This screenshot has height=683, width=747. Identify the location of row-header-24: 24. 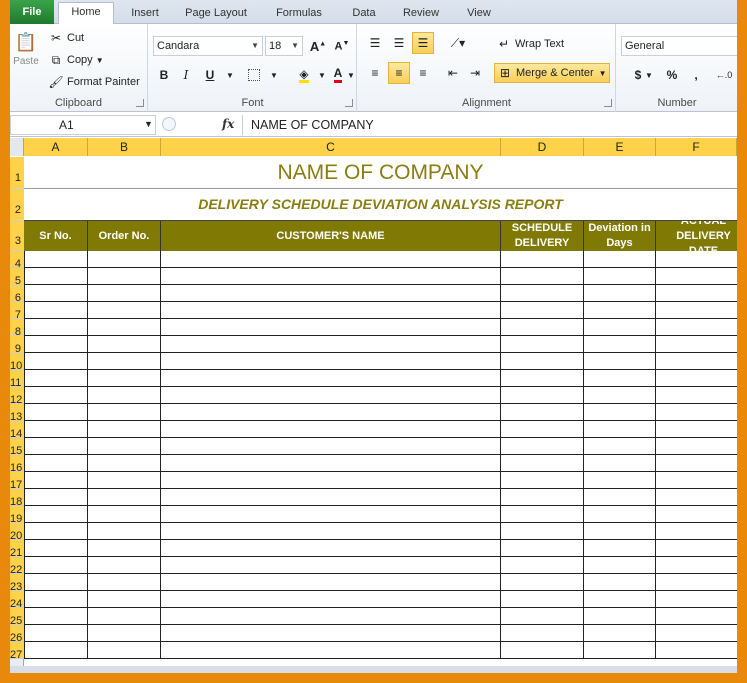
(17, 600).